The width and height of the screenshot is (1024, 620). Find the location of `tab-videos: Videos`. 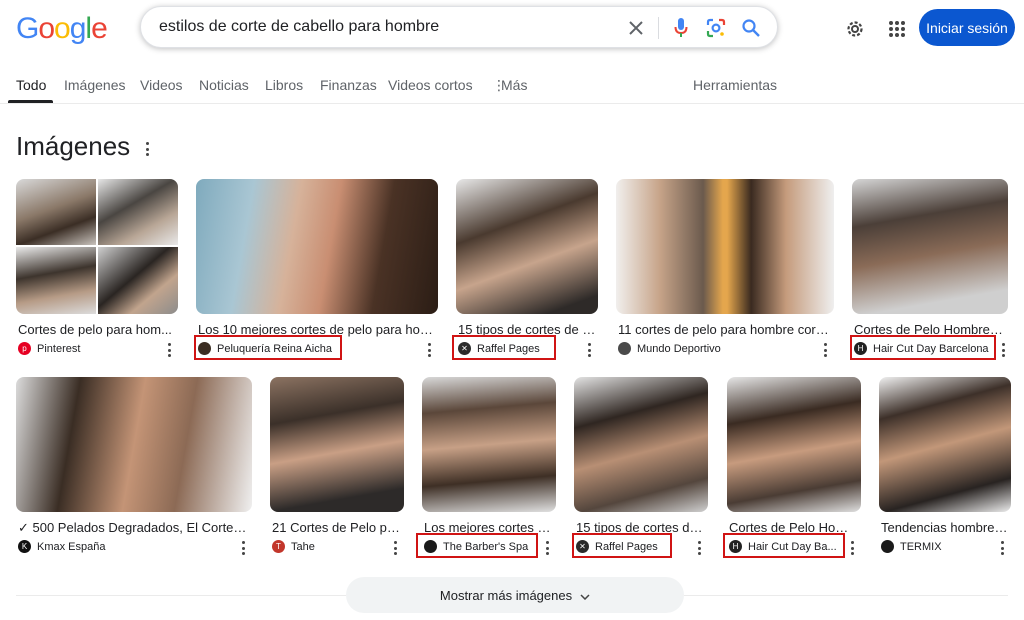

tab-videos: Videos is located at coordinates (161, 85).